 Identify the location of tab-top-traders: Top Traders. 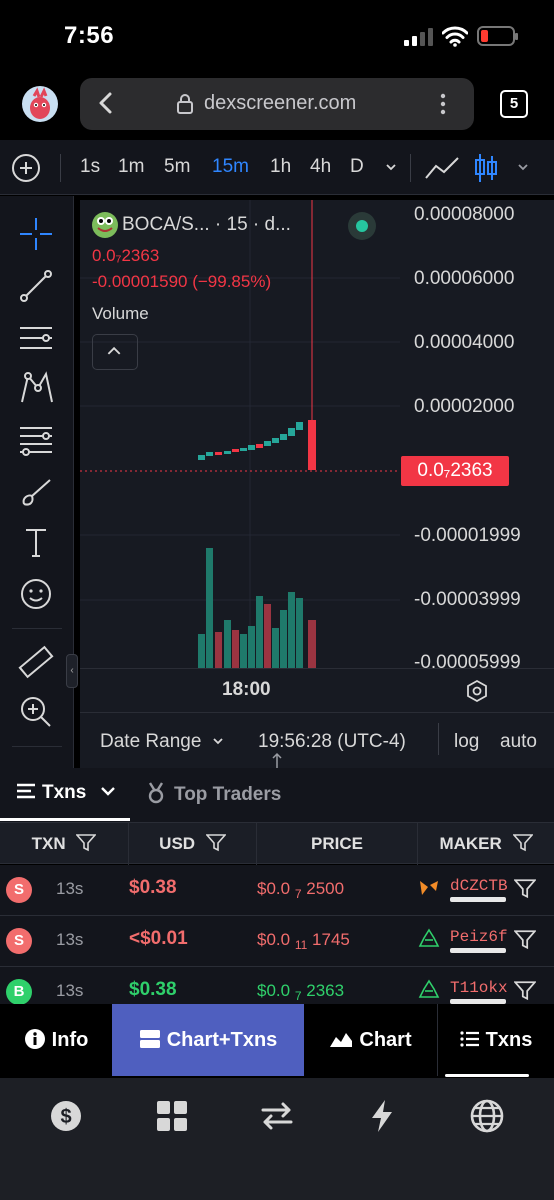
(213, 794).